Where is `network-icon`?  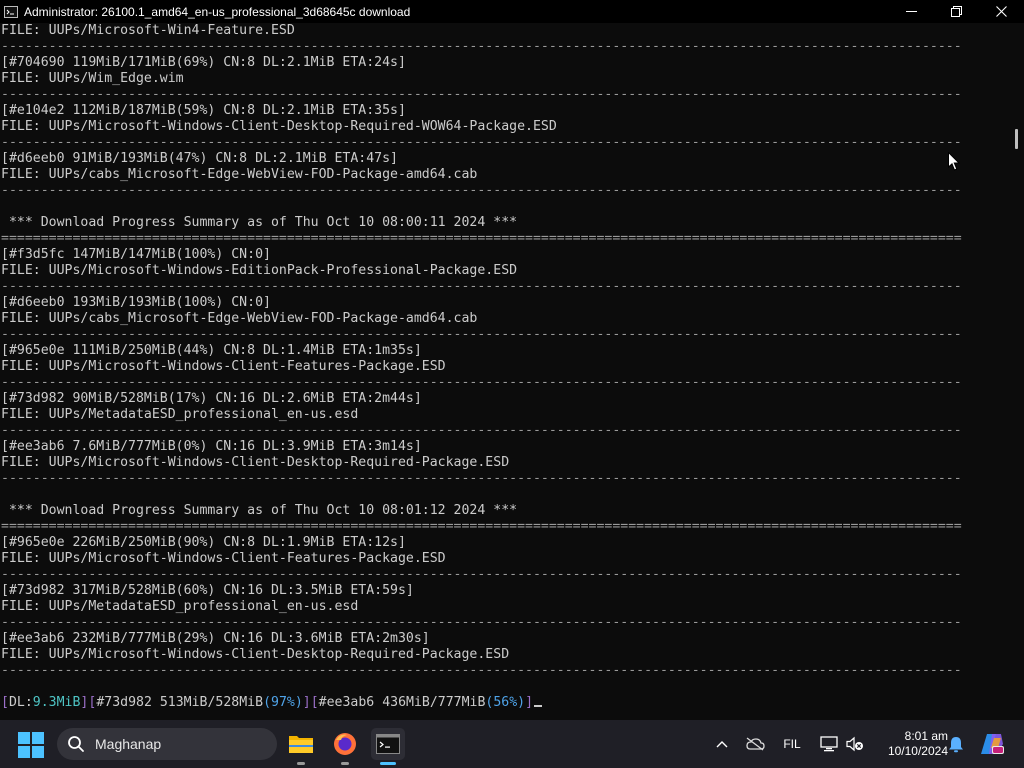 network-icon is located at coordinates (829, 744).